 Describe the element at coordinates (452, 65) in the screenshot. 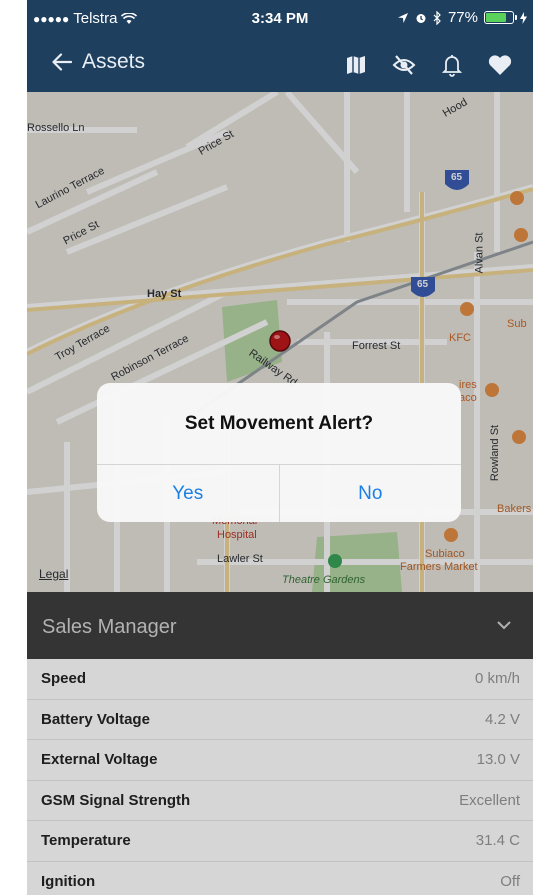

I see `bell-icon` at that location.